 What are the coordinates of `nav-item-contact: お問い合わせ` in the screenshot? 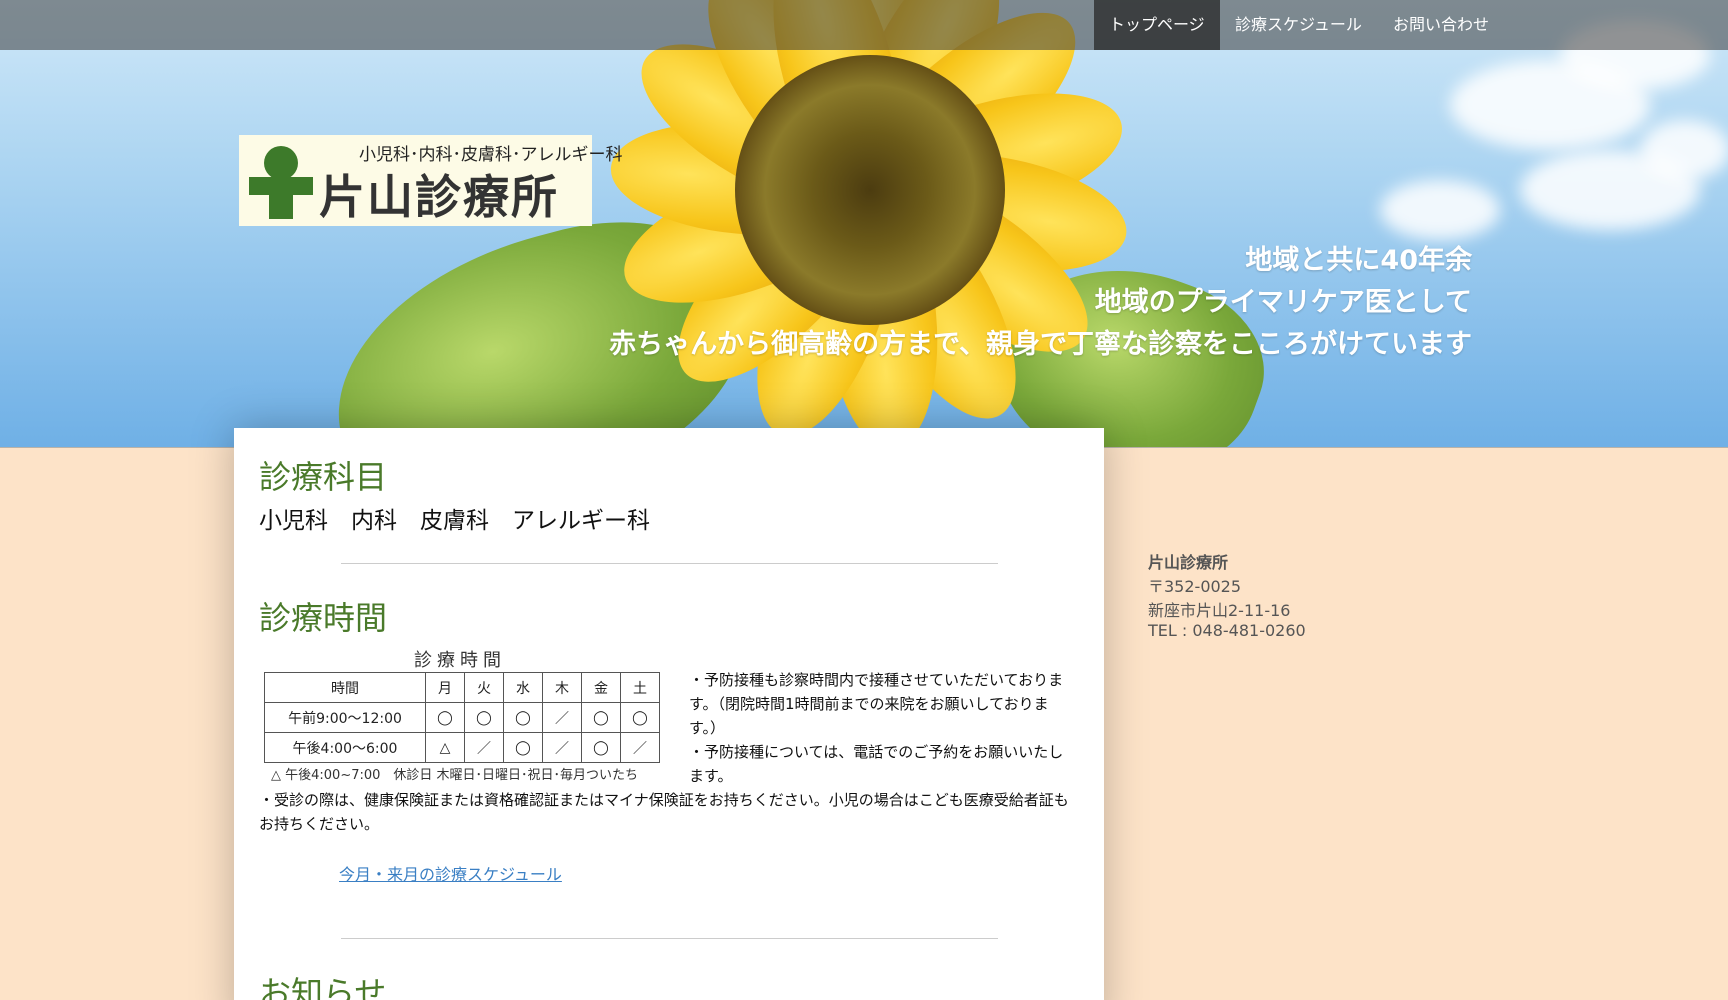 It's located at (1441, 25).